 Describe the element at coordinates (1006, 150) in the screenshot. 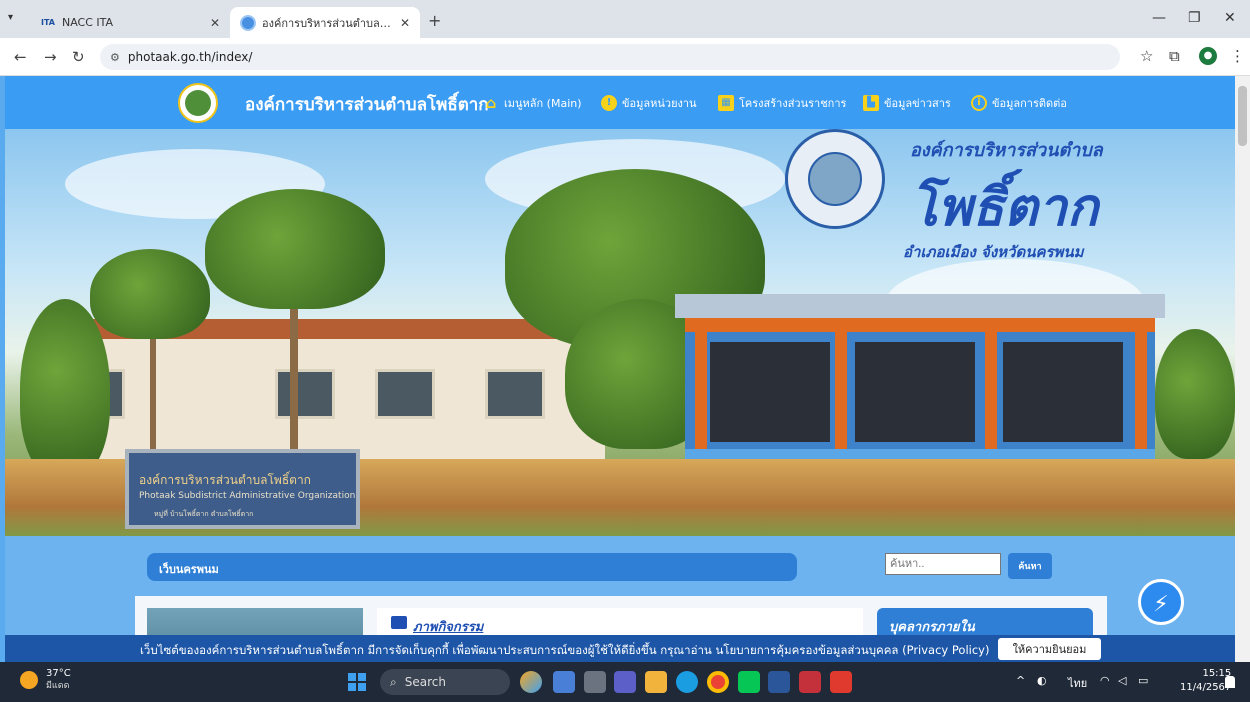

I see `hero-title-org: องค์การบริหารส่วนตำบล` at that location.